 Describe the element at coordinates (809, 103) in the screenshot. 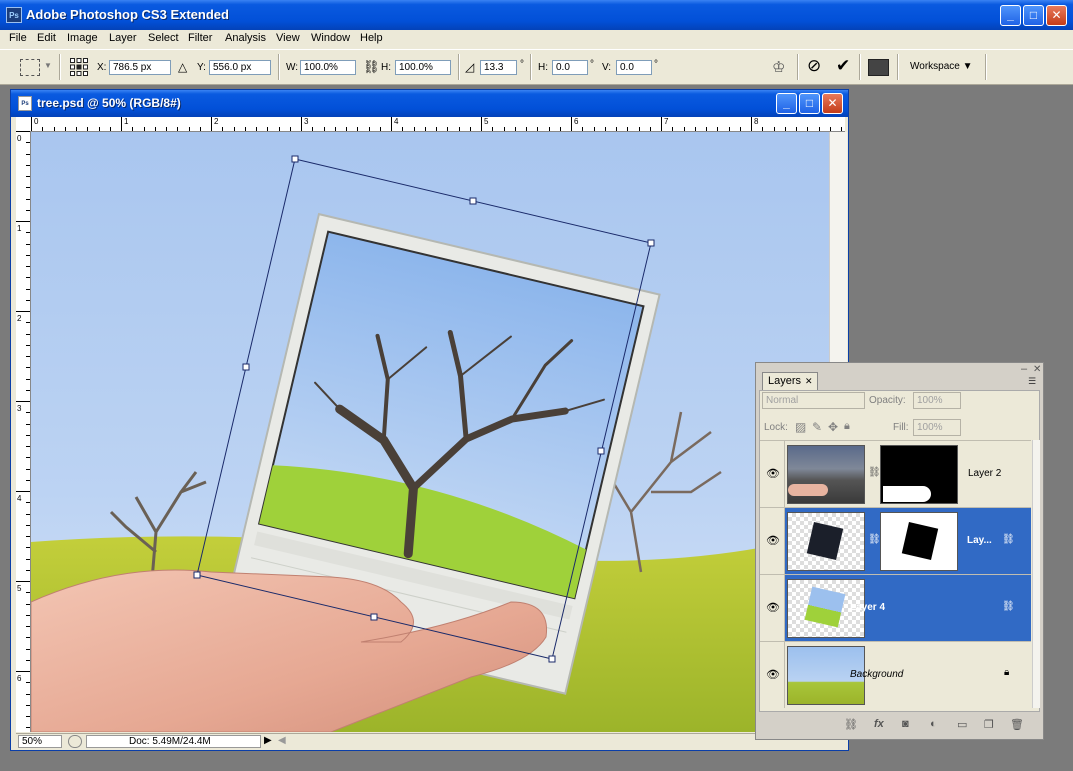

I see `doc-maximize-button: □` at that location.